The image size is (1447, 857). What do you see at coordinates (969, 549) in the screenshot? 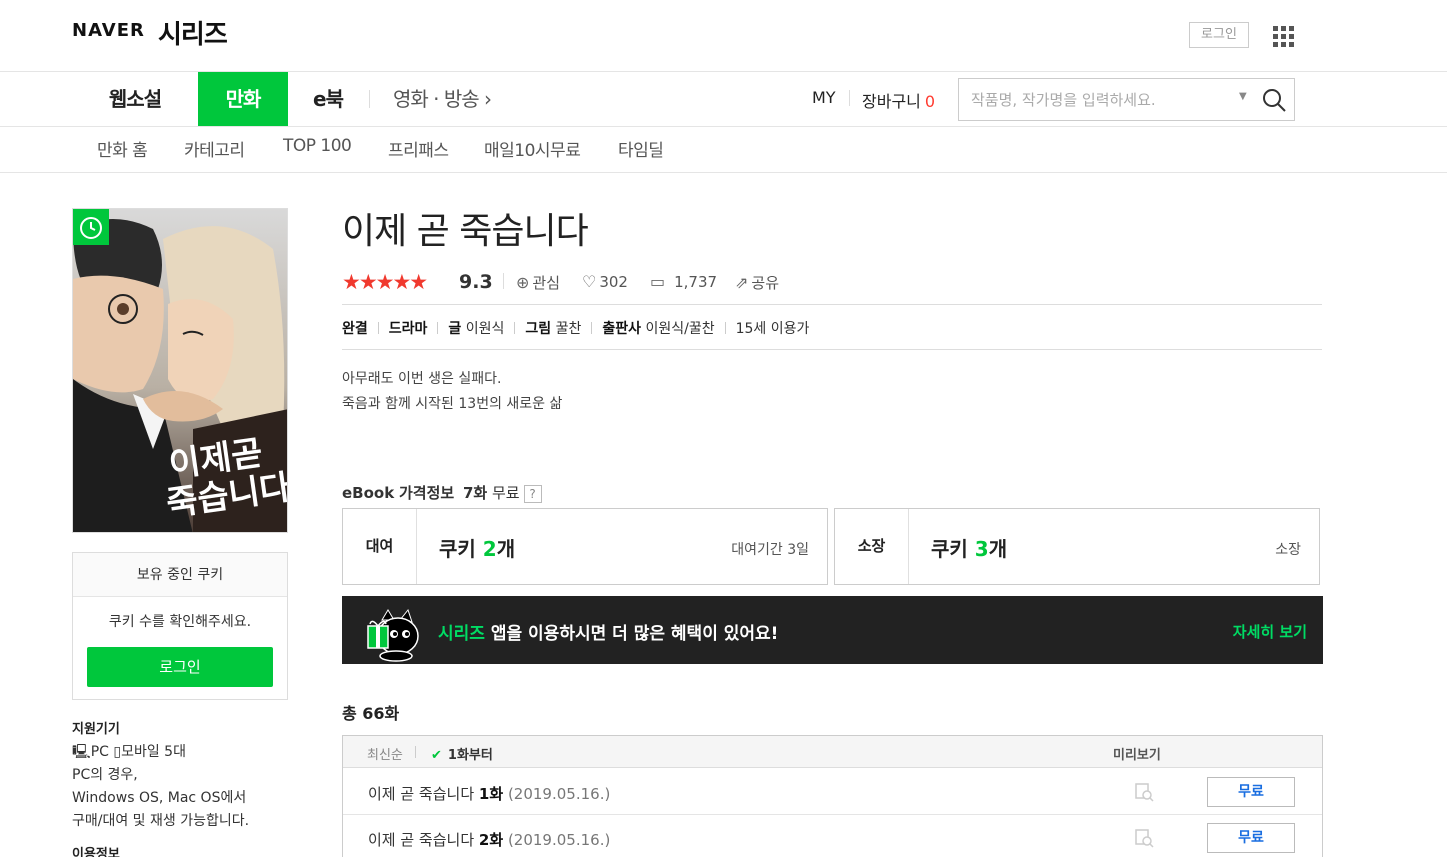
I see `own-price: 쿠키 3개` at bounding box center [969, 549].